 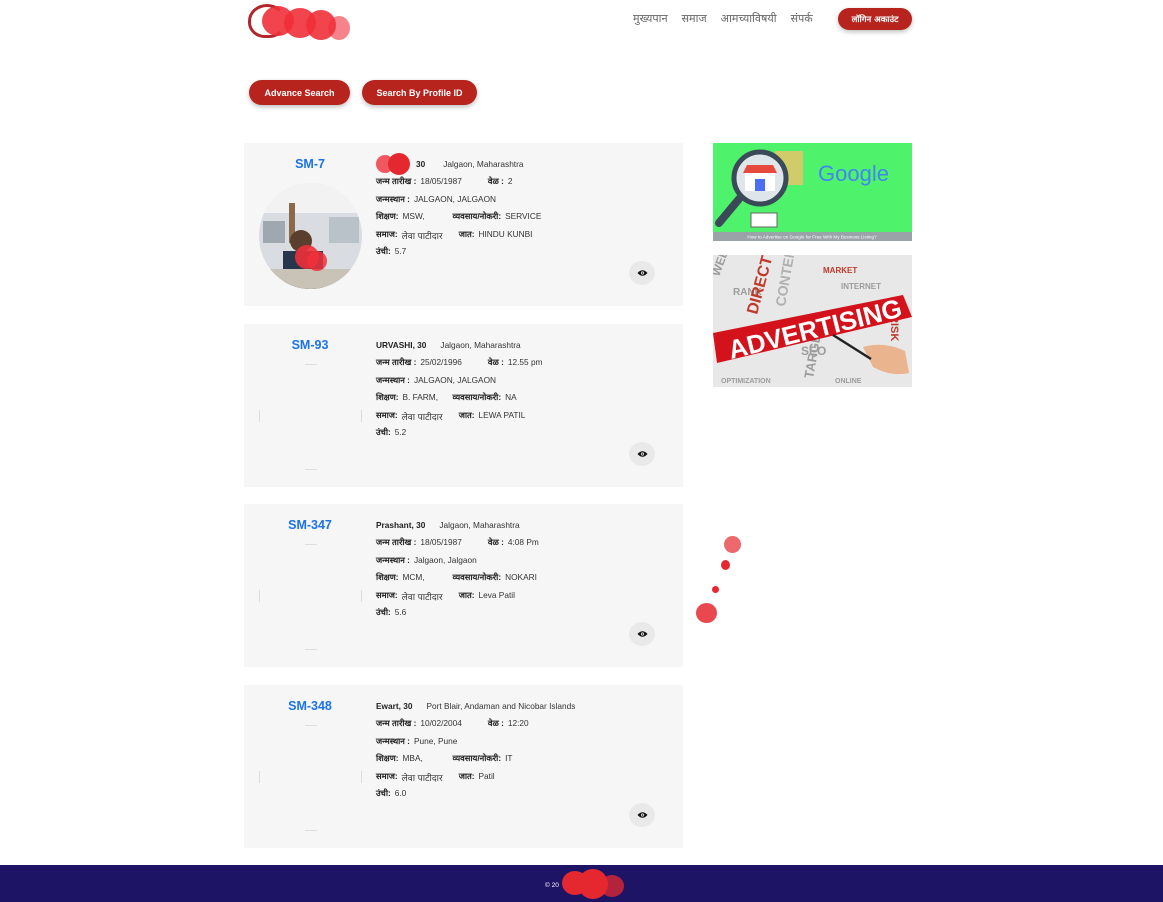 What do you see at coordinates (395, 164) in the screenshot?
I see `name-redaction` at bounding box center [395, 164].